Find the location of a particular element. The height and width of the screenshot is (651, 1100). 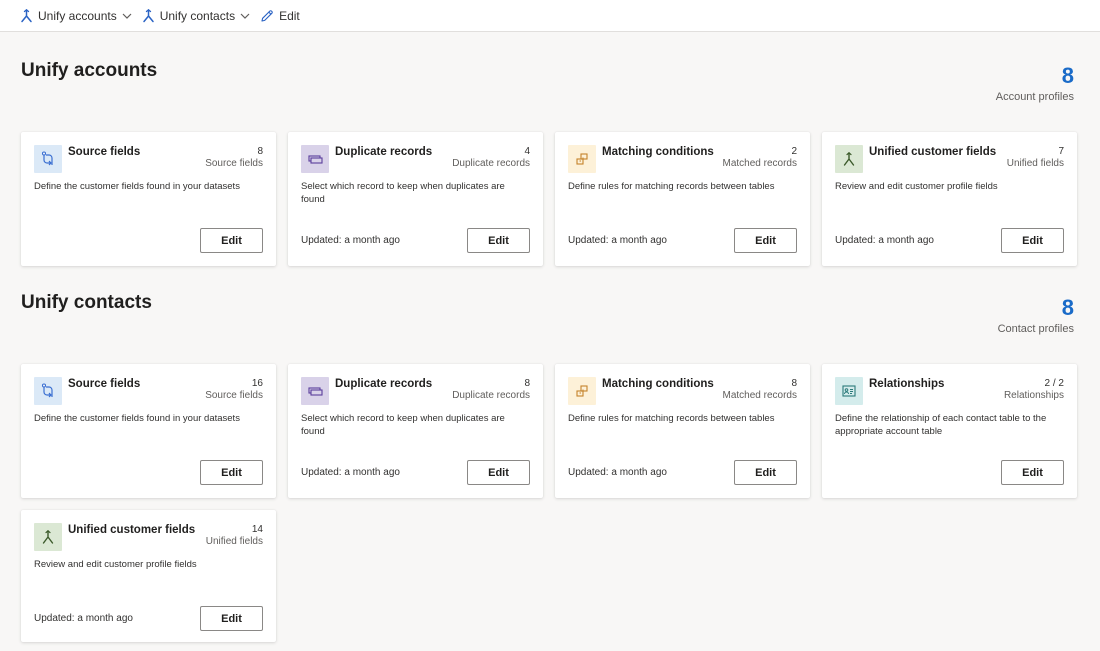

unify-accounts-menu: Unify accounts is located at coordinates (76, 16).